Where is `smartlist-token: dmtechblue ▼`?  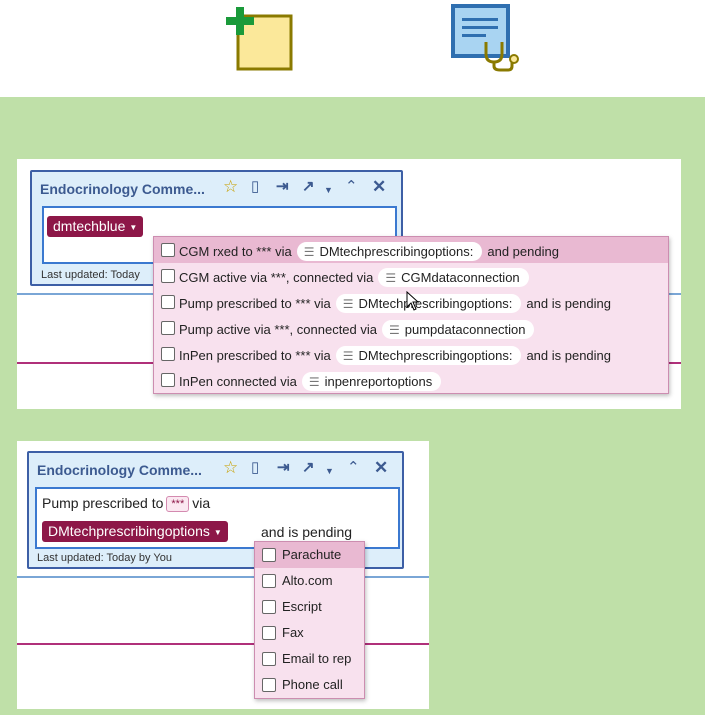
smartlist-token: dmtechblue ▼ is located at coordinates (95, 226).